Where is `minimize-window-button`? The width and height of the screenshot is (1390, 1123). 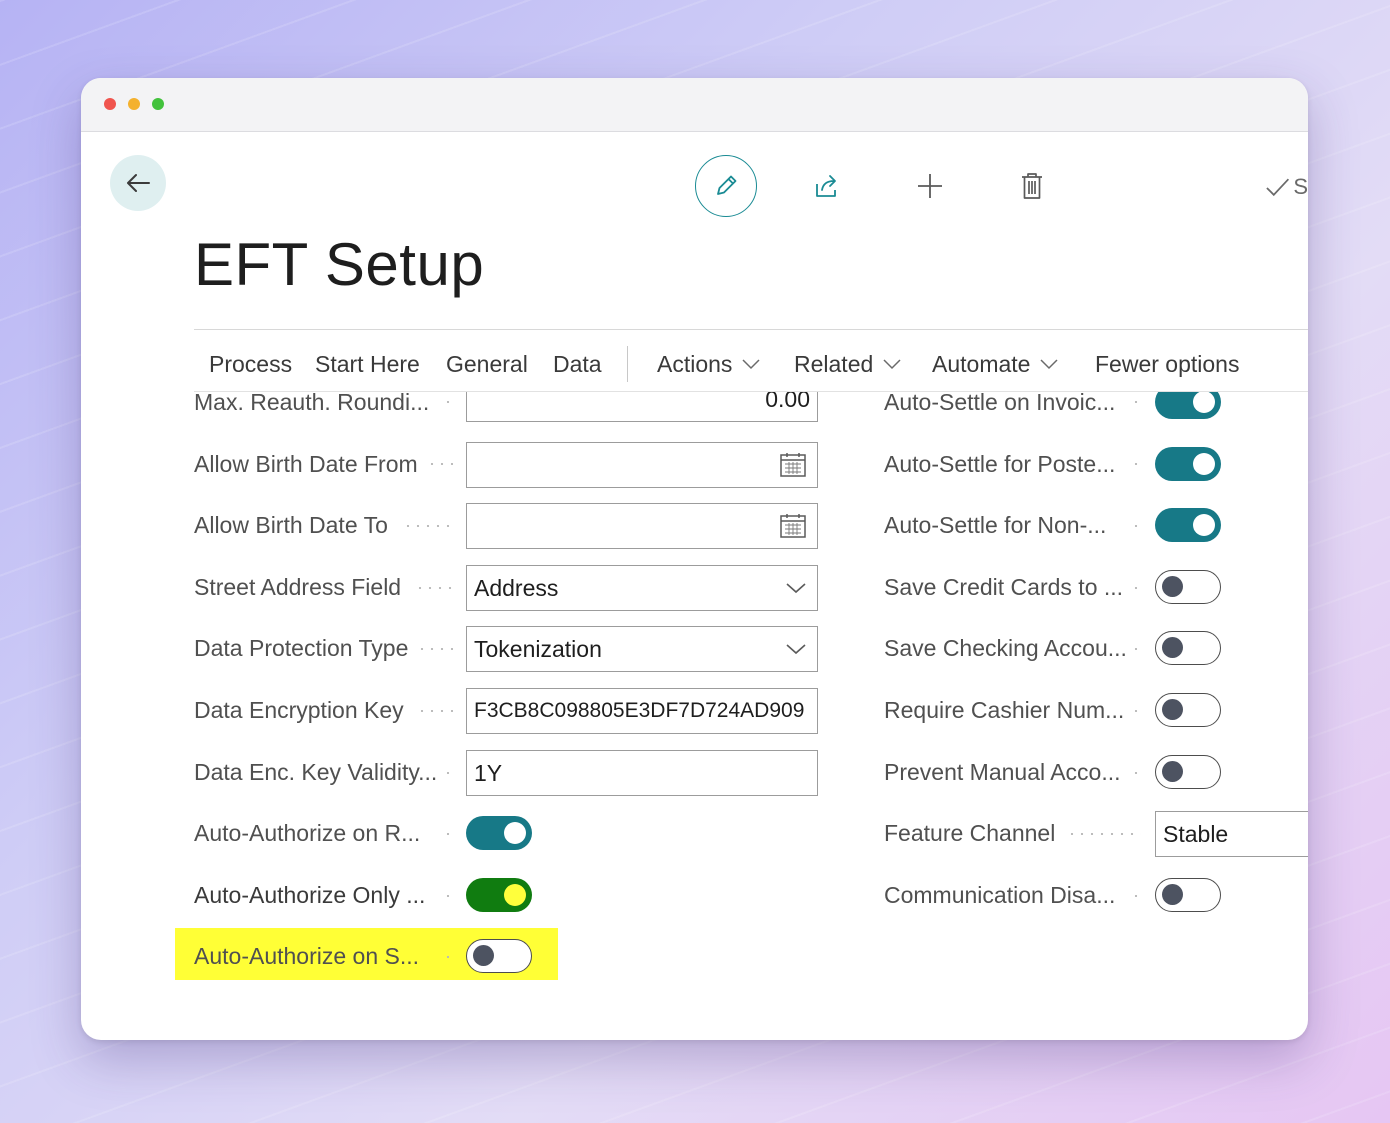
minimize-window-button is located at coordinates (134, 104).